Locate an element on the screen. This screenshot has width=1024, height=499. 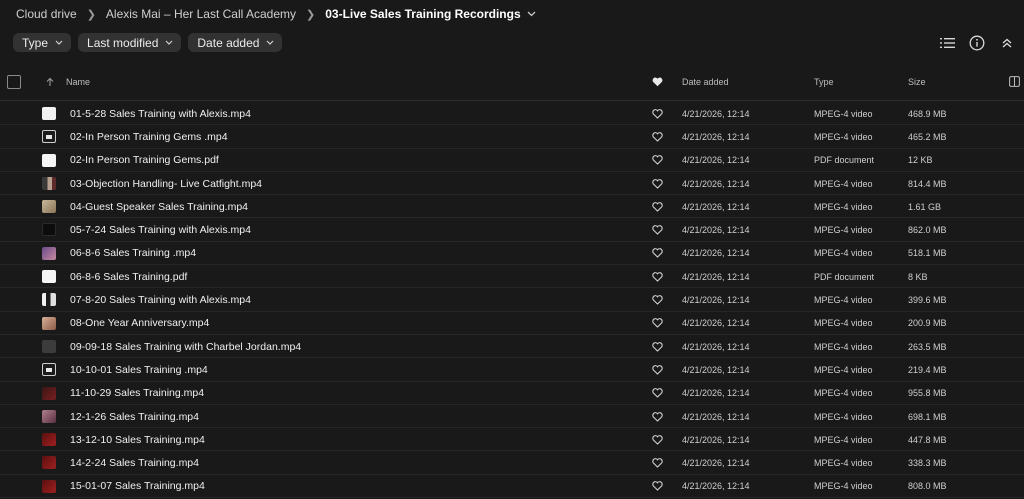
file-name: 06-8-6 Sales Training.pdf is located at coordinates (128, 276).